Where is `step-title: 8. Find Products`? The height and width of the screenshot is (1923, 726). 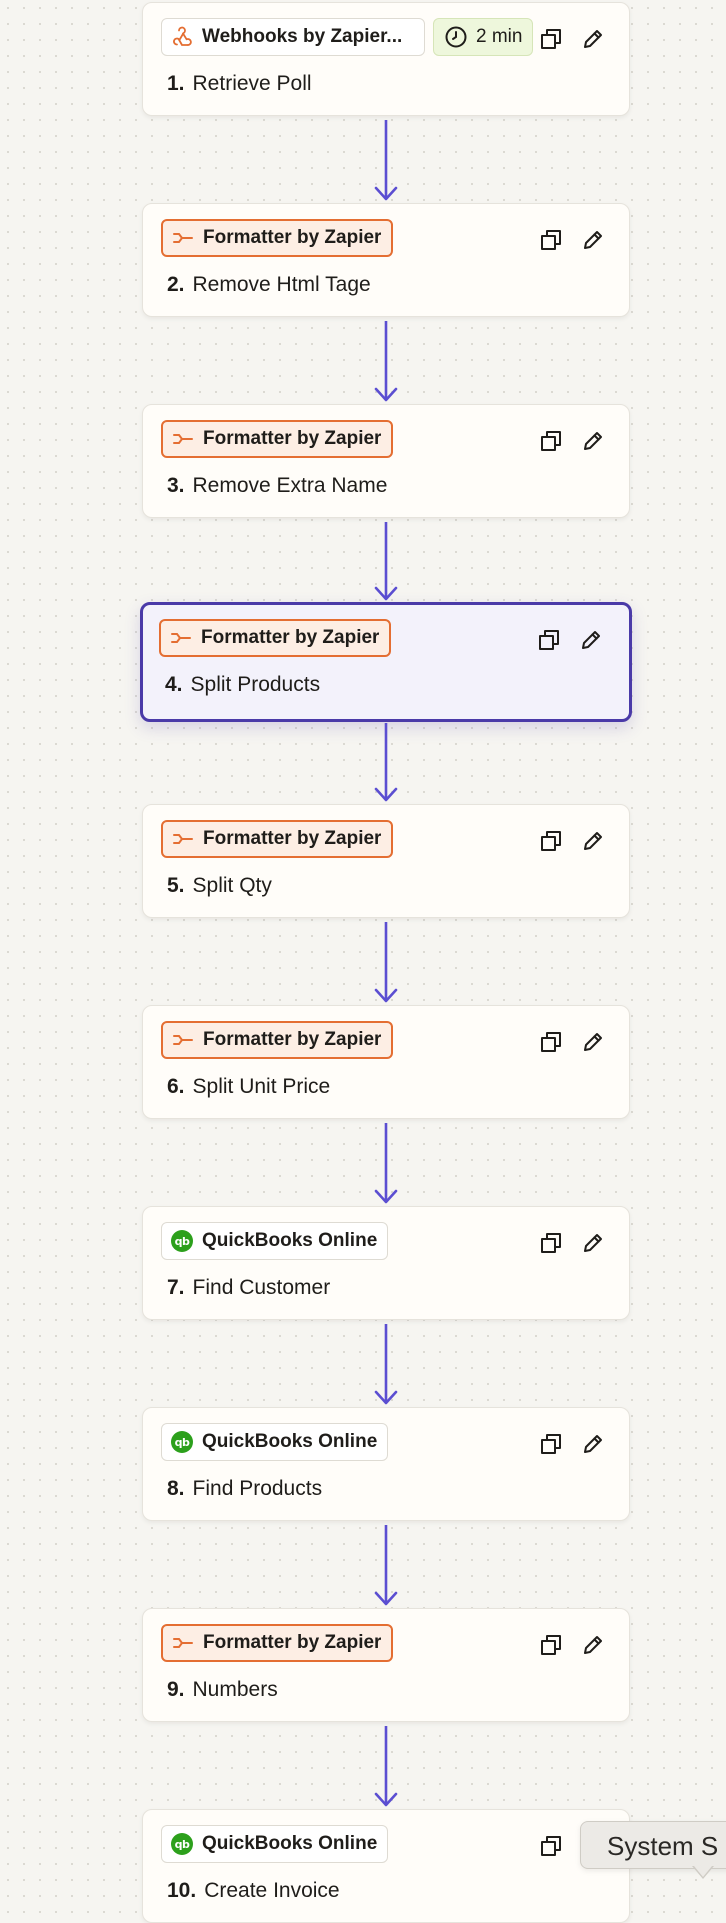 step-title: 8. Find Products is located at coordinates (244, 1489).